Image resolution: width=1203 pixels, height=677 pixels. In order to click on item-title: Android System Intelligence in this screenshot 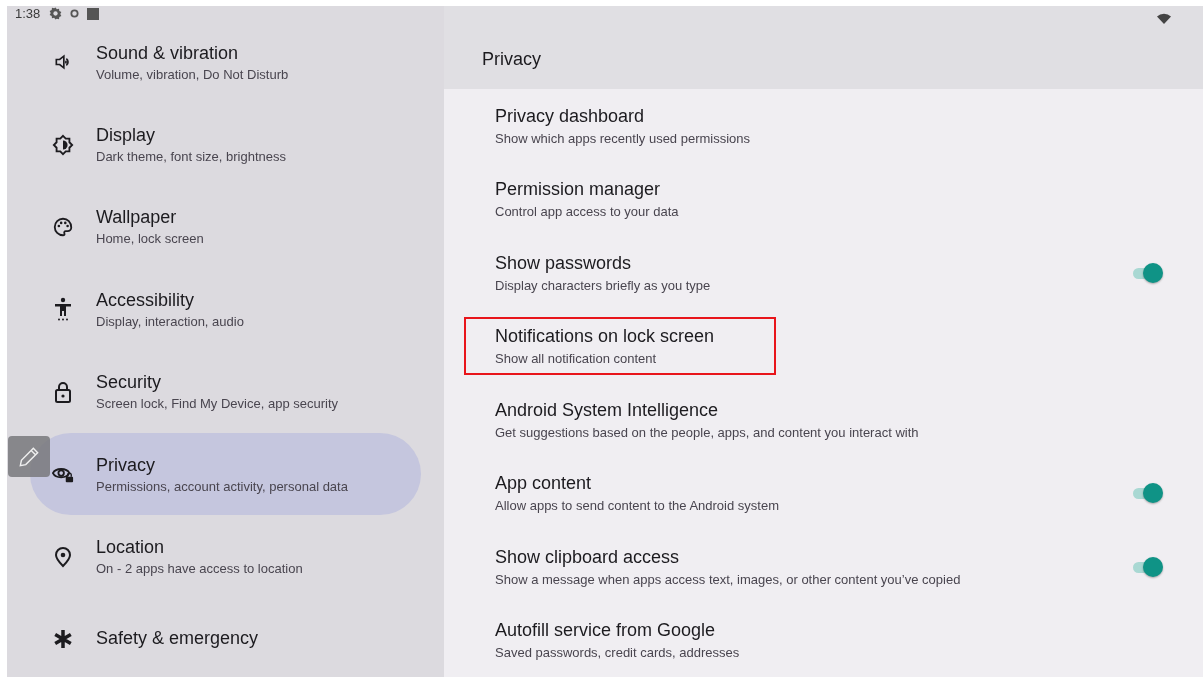, I will do `click(707, 410)`.